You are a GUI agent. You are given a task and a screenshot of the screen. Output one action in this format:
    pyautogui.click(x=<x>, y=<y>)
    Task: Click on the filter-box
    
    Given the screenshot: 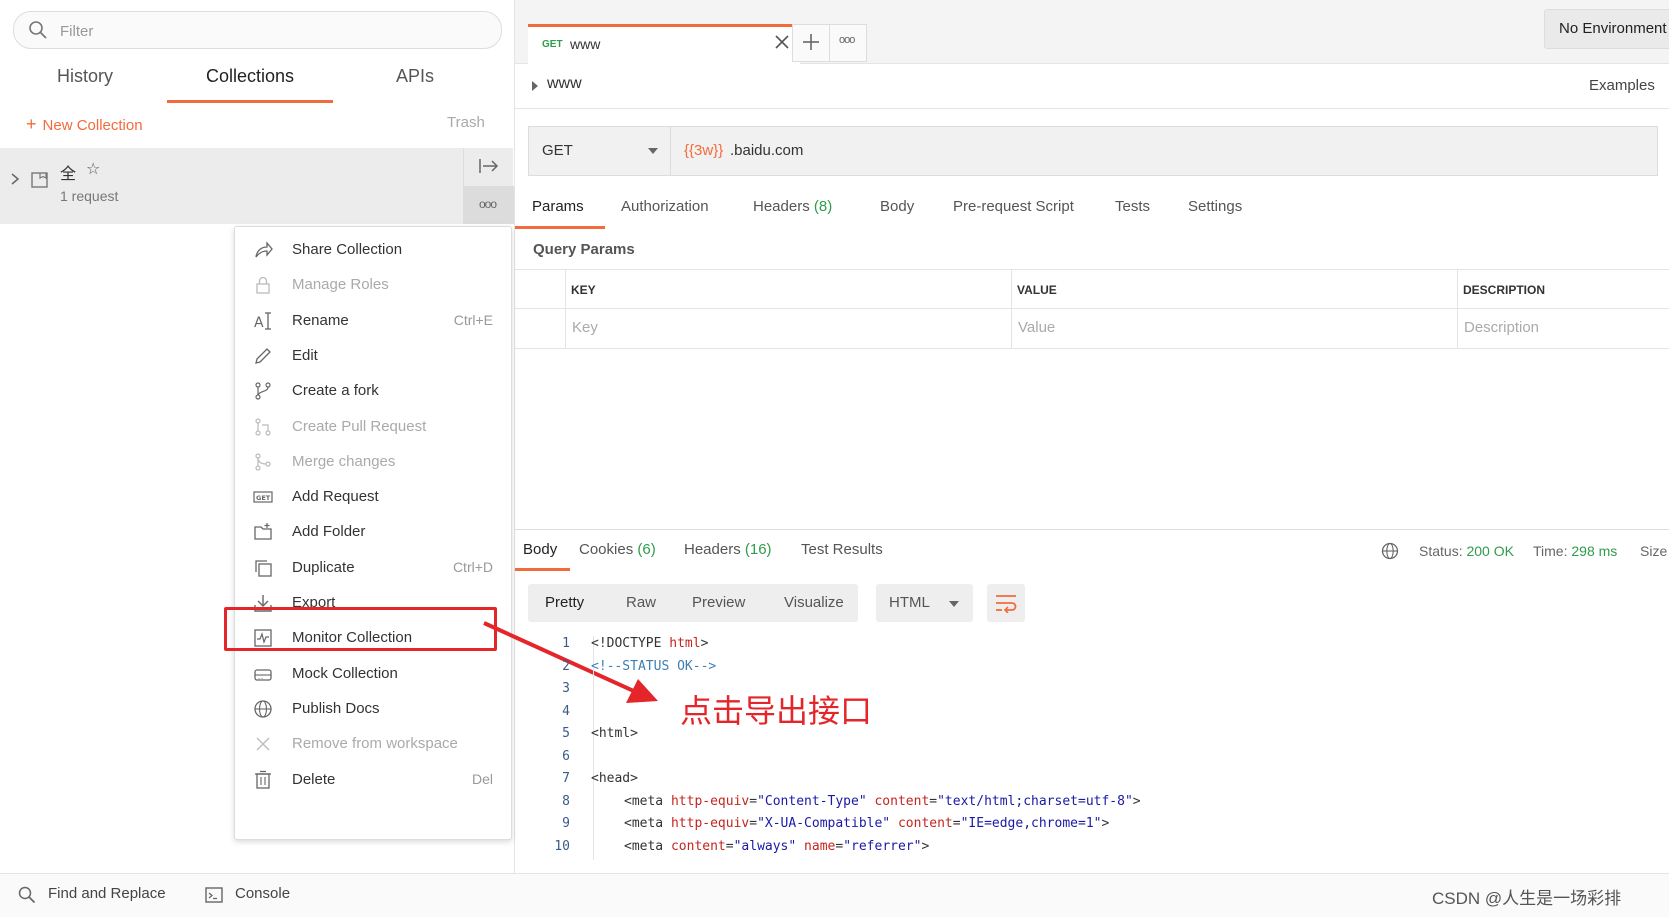 What is the action you would take?
    pyautogui.click(x=257, y=30)
    